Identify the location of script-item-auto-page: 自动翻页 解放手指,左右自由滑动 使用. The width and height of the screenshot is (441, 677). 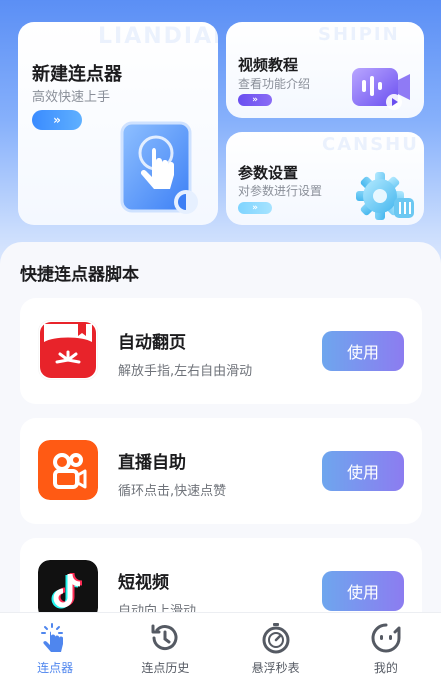
(221, 351).